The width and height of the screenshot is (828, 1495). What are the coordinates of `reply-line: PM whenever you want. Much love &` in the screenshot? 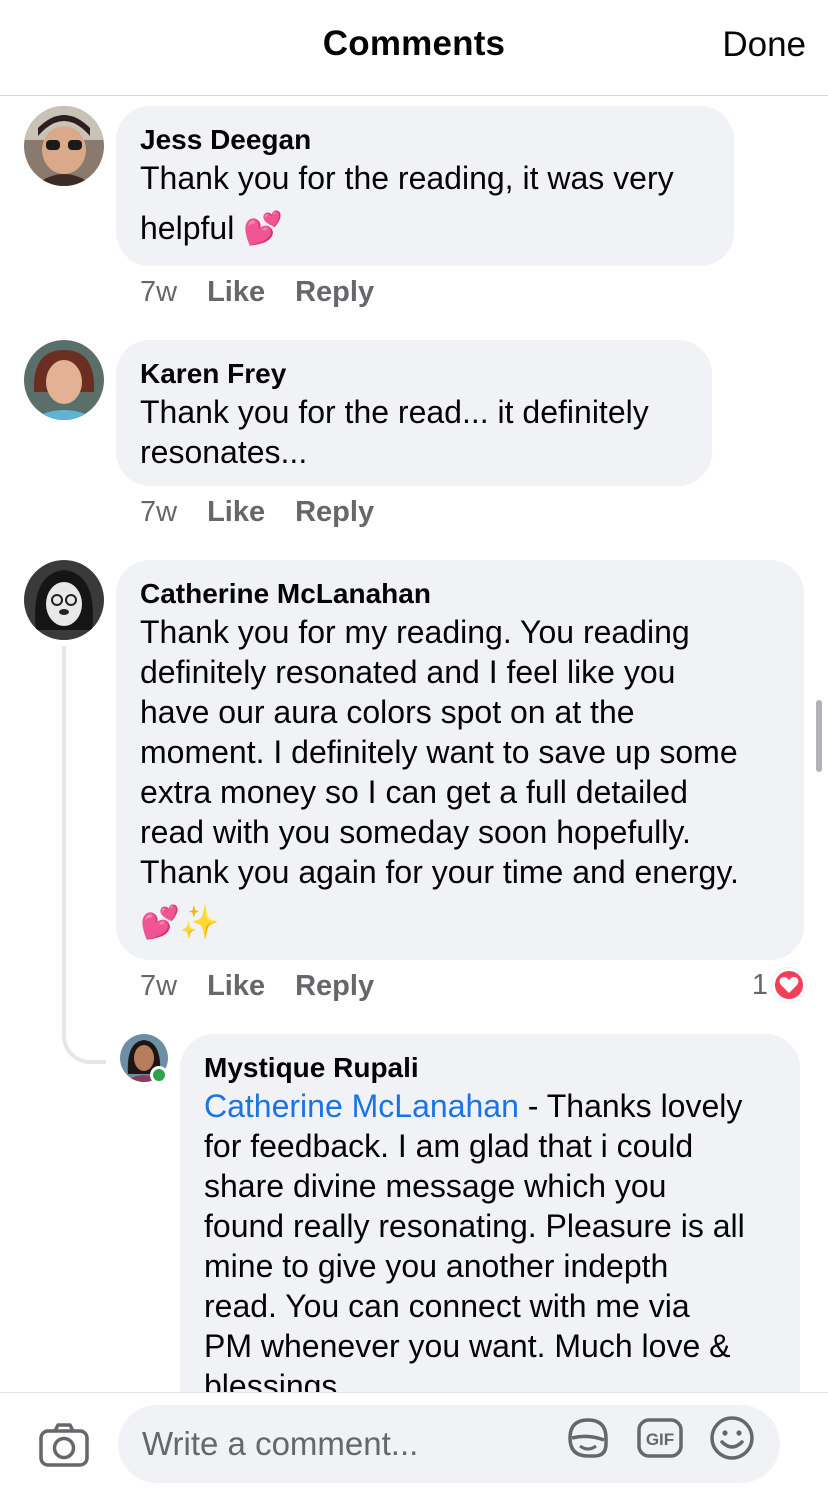 It's located at (467, 1346).